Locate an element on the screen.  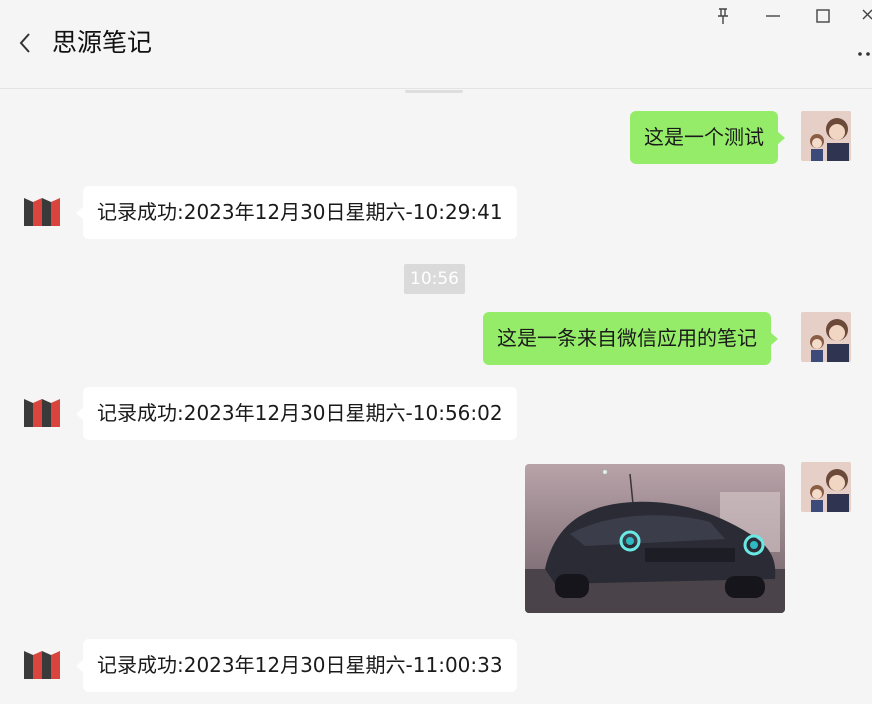
maximize-icon is located at coordinates (823, 16).